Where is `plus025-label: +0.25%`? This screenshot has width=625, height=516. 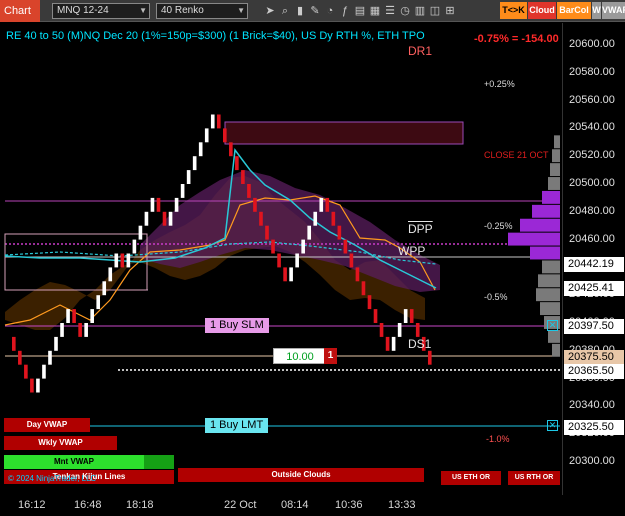 plus025-label: +0.25% is located at coordinates (499, 84).